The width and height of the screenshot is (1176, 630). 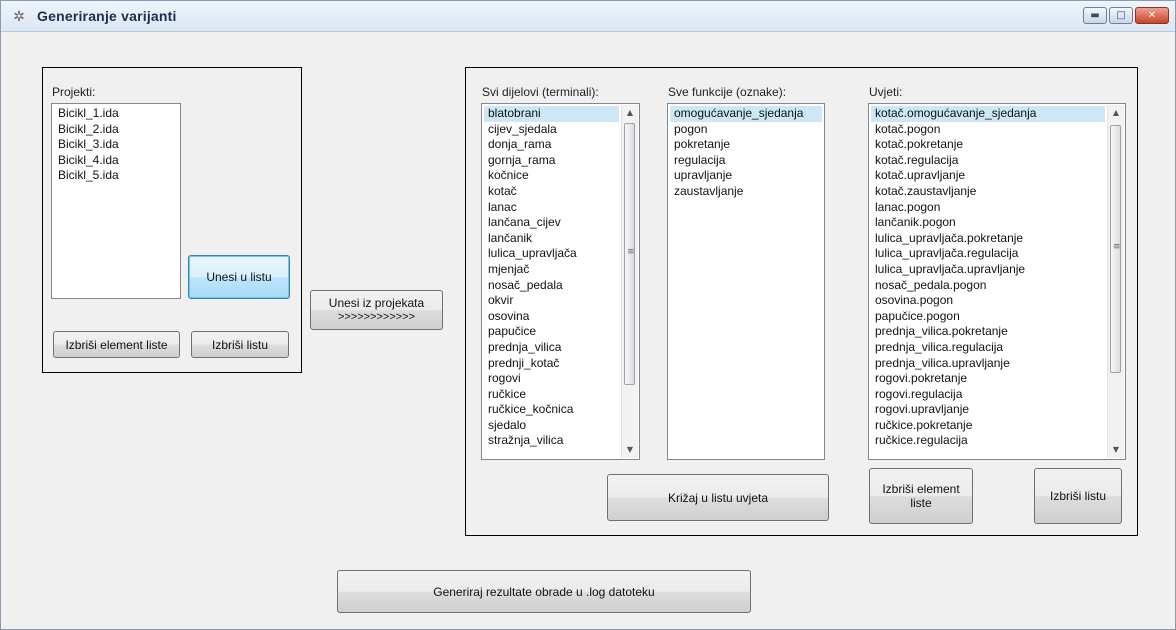 I want to click on functions-label: Sve funkcije (oznake):, so click(x=727, y=92).